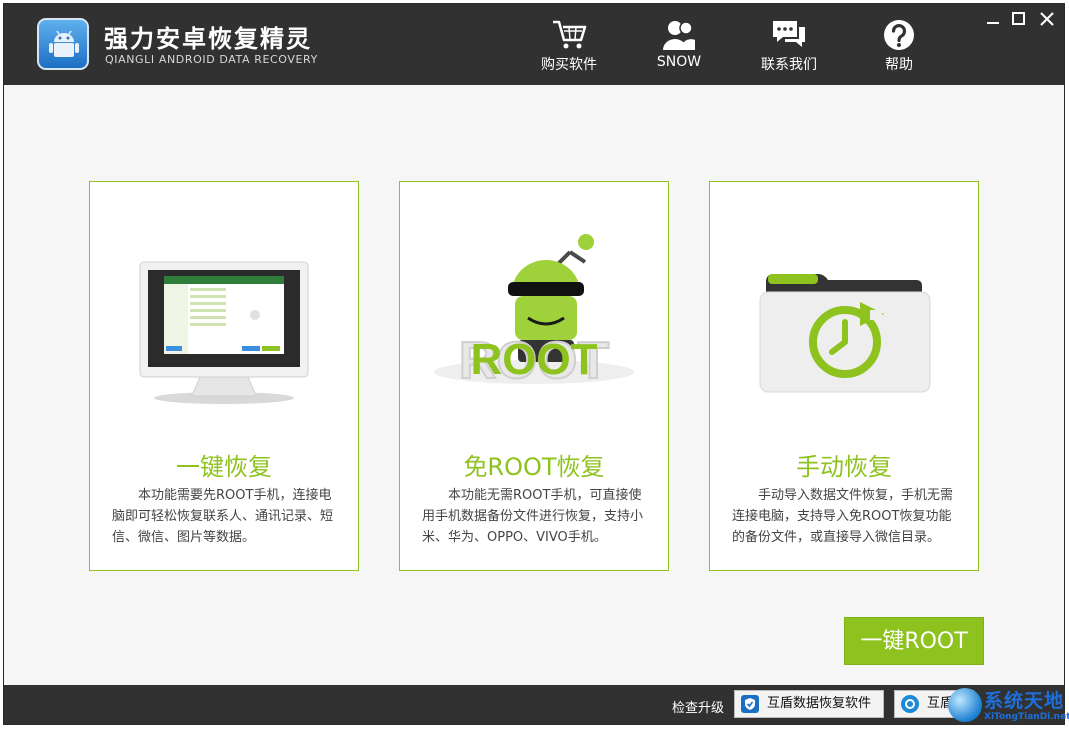  I want to click on shopping-cart-icon, so click(570, 34).